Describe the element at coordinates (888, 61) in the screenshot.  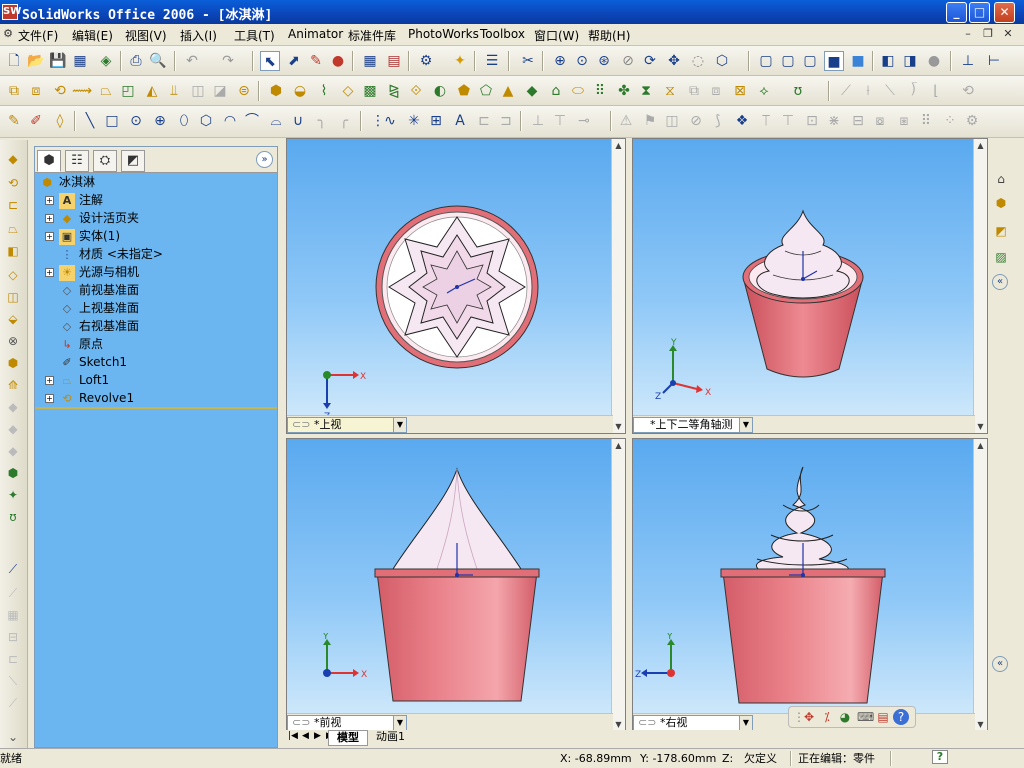
I see `shadows-icon: ◧` at that location.